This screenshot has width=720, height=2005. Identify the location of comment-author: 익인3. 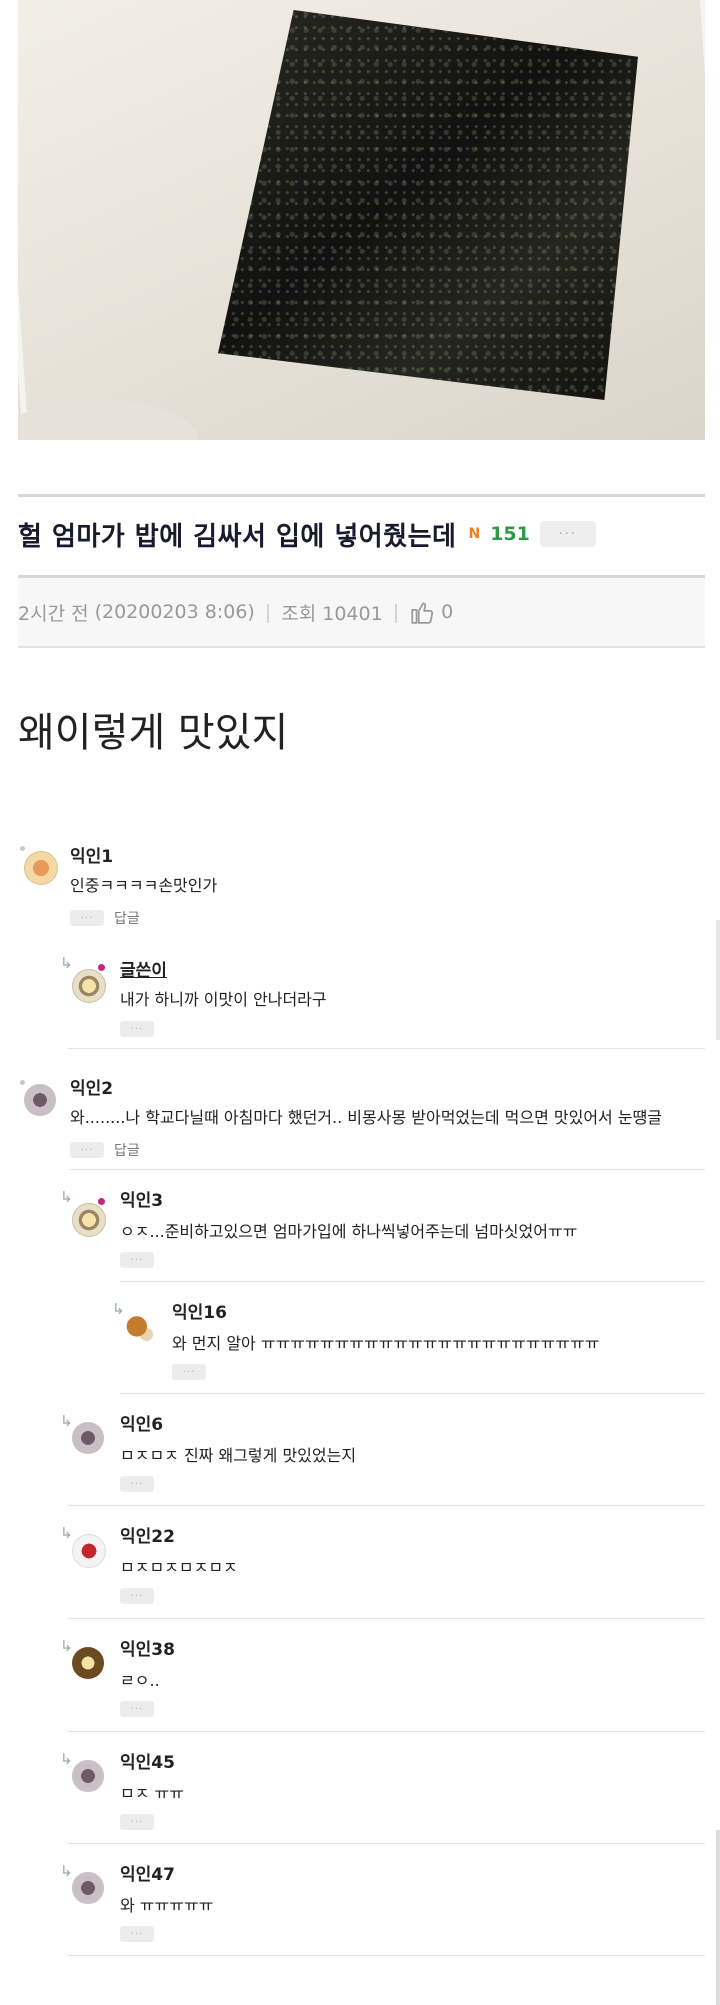
(141, 1198).